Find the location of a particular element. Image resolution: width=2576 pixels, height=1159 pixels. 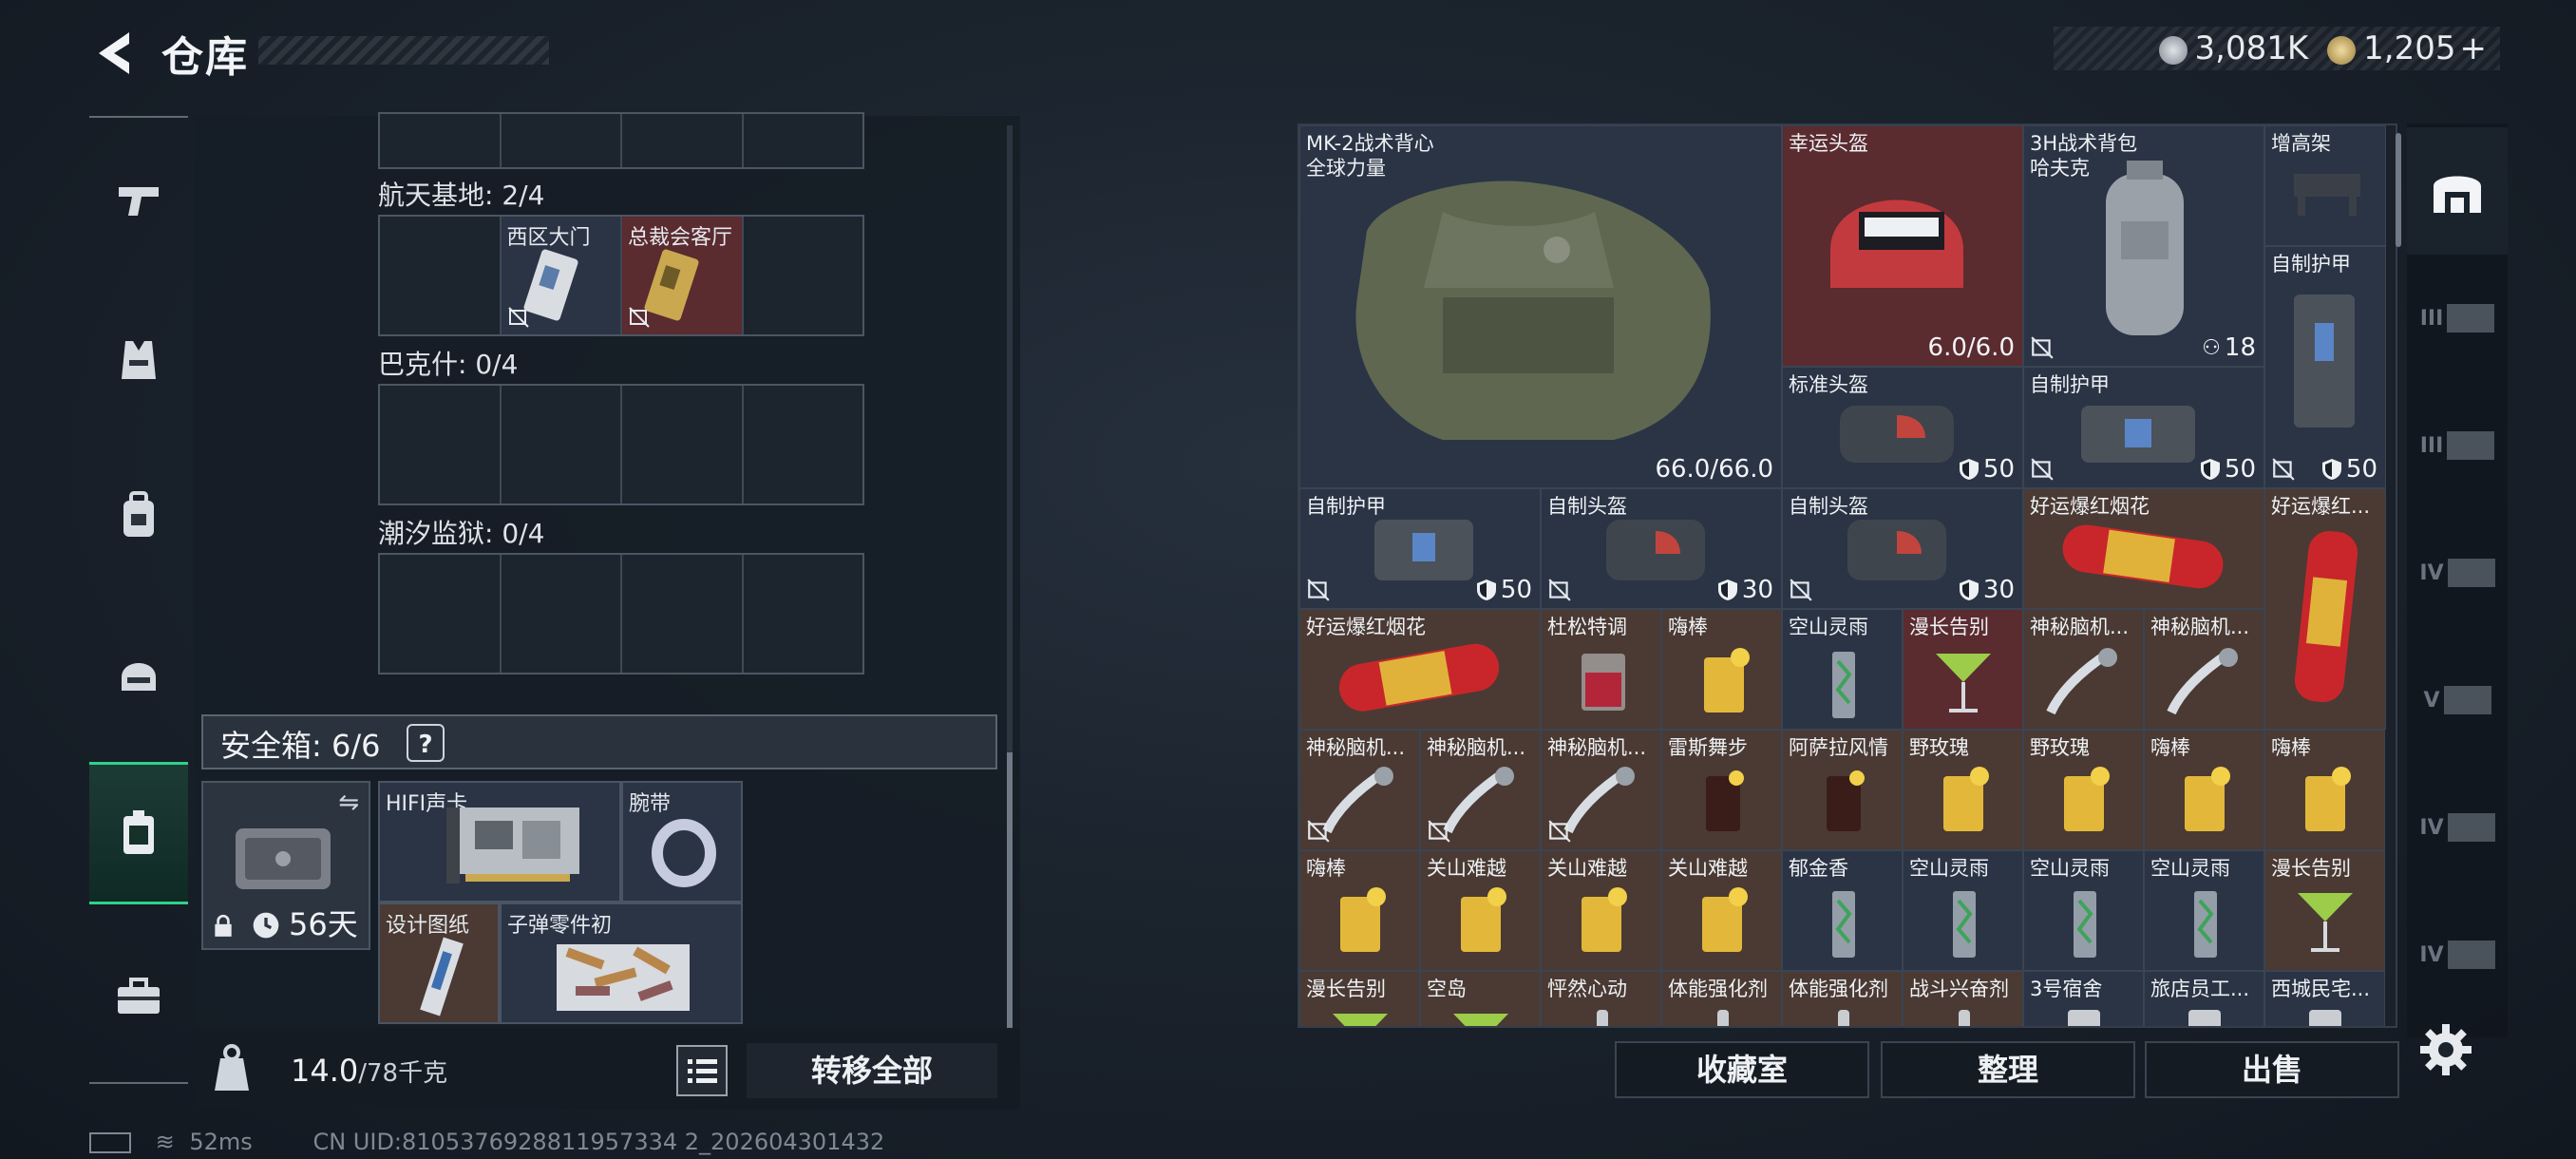

nav-backpack is located at coordinates (138, 516).